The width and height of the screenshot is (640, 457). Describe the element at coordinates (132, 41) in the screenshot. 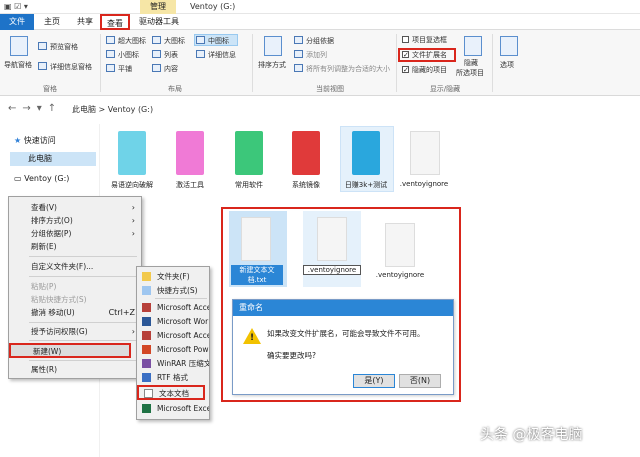

I see `layout-xlarge: 超大图标` at that location.